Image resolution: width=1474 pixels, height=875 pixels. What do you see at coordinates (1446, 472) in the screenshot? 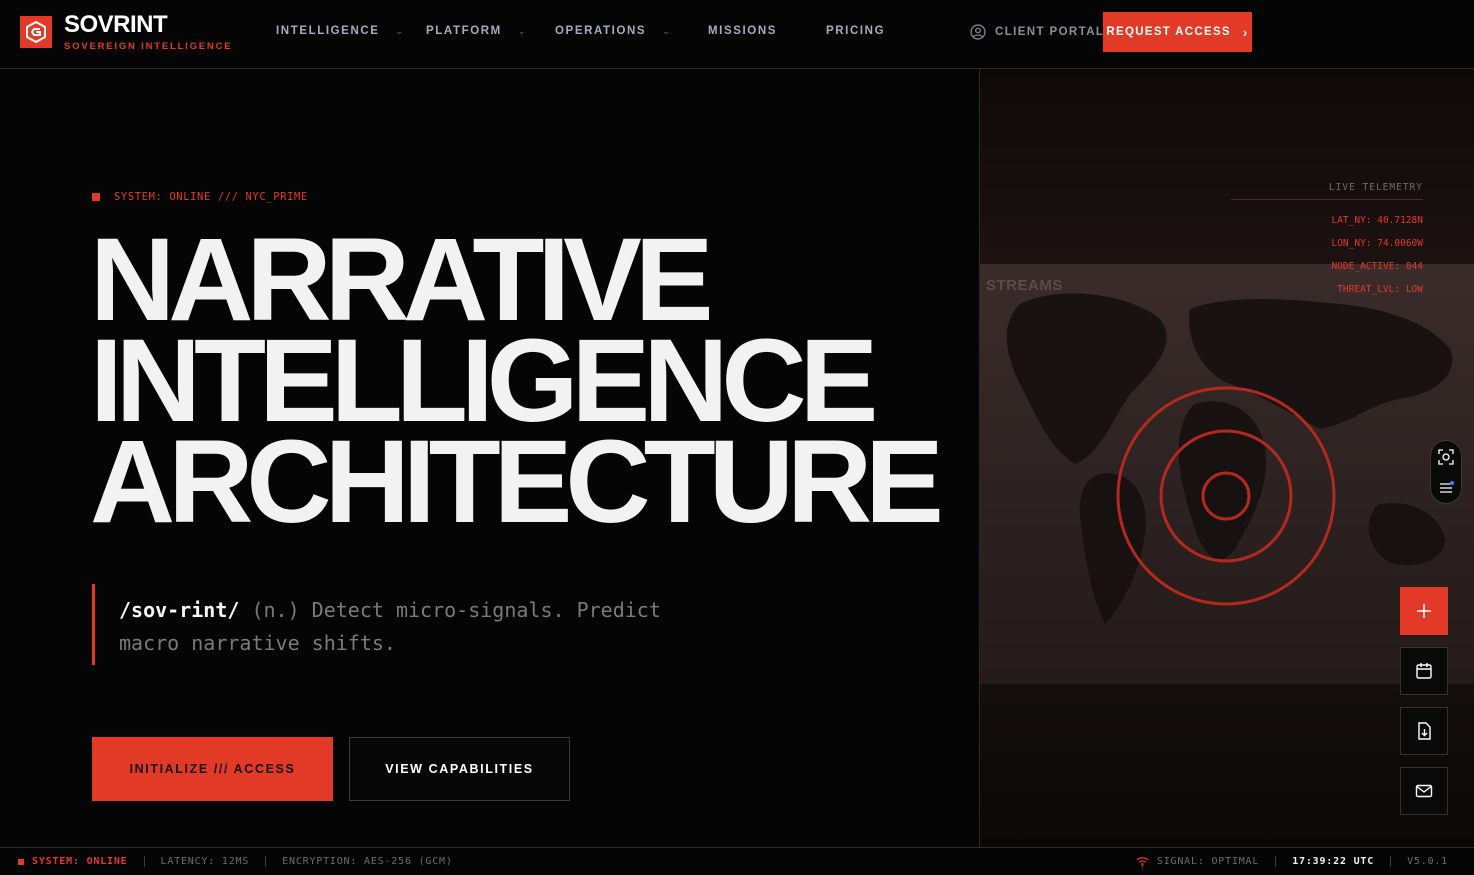
I see `assistant-dock` at bounding box center [1446, 472].